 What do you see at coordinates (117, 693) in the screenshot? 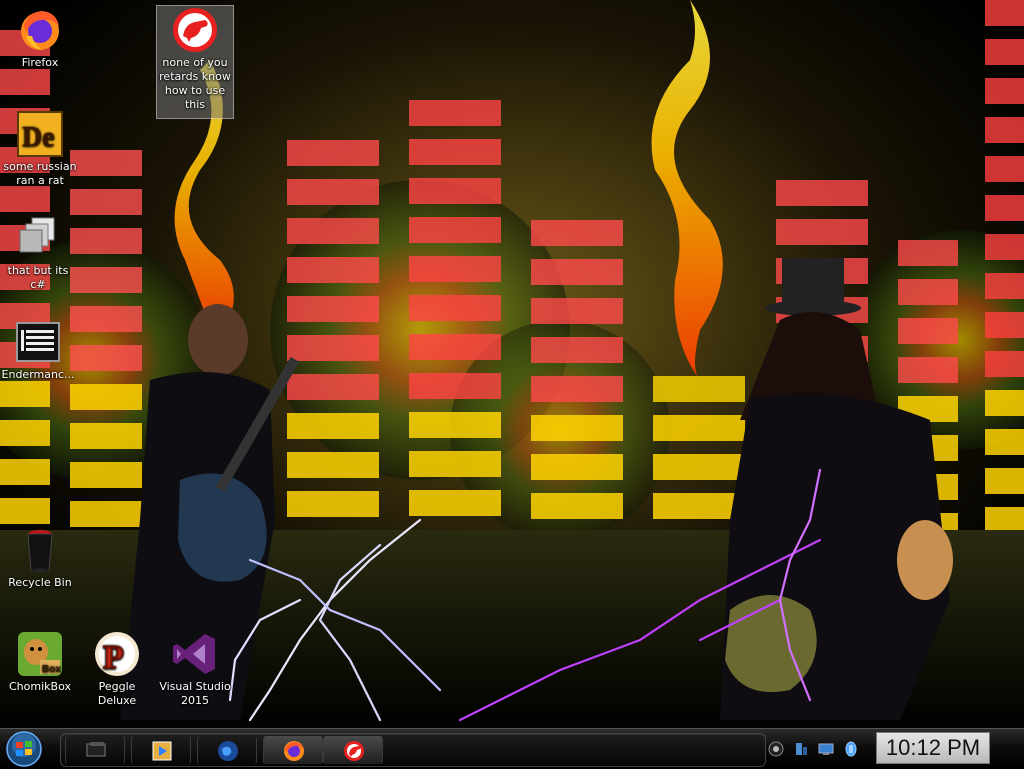
I see `desktop-icon-label: Peggle Deluxe` at bounding box center [117, 693].